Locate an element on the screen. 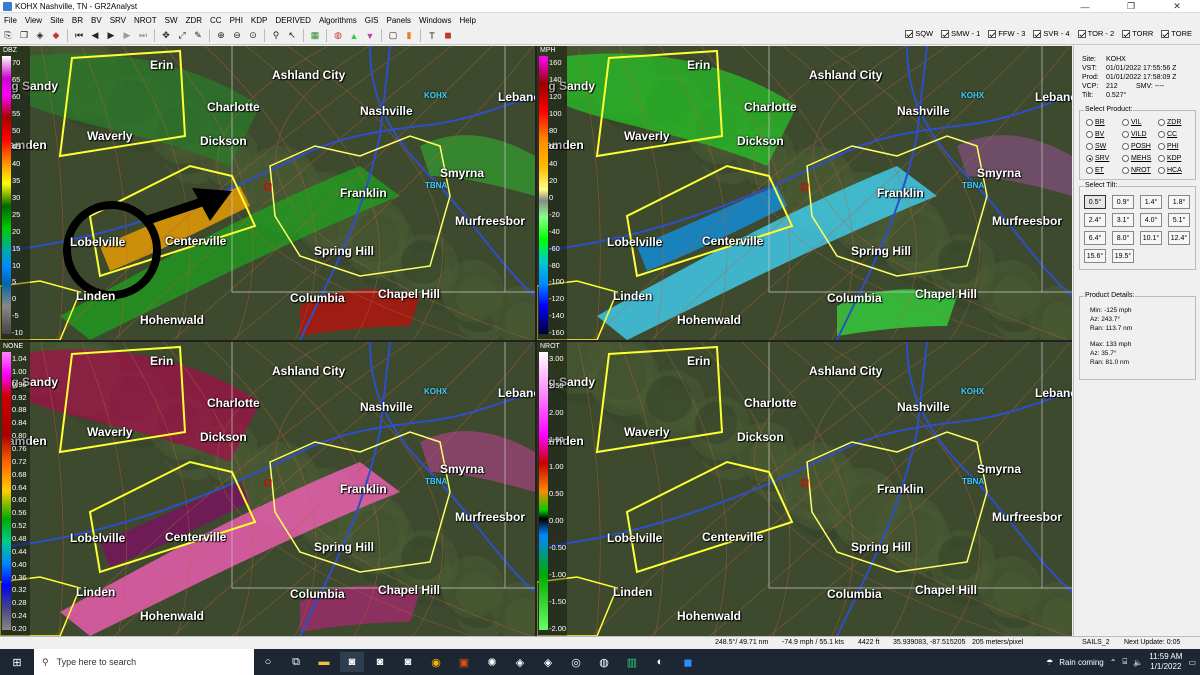  product-radio-posh: POSH is located at coordinates (1136, 146).